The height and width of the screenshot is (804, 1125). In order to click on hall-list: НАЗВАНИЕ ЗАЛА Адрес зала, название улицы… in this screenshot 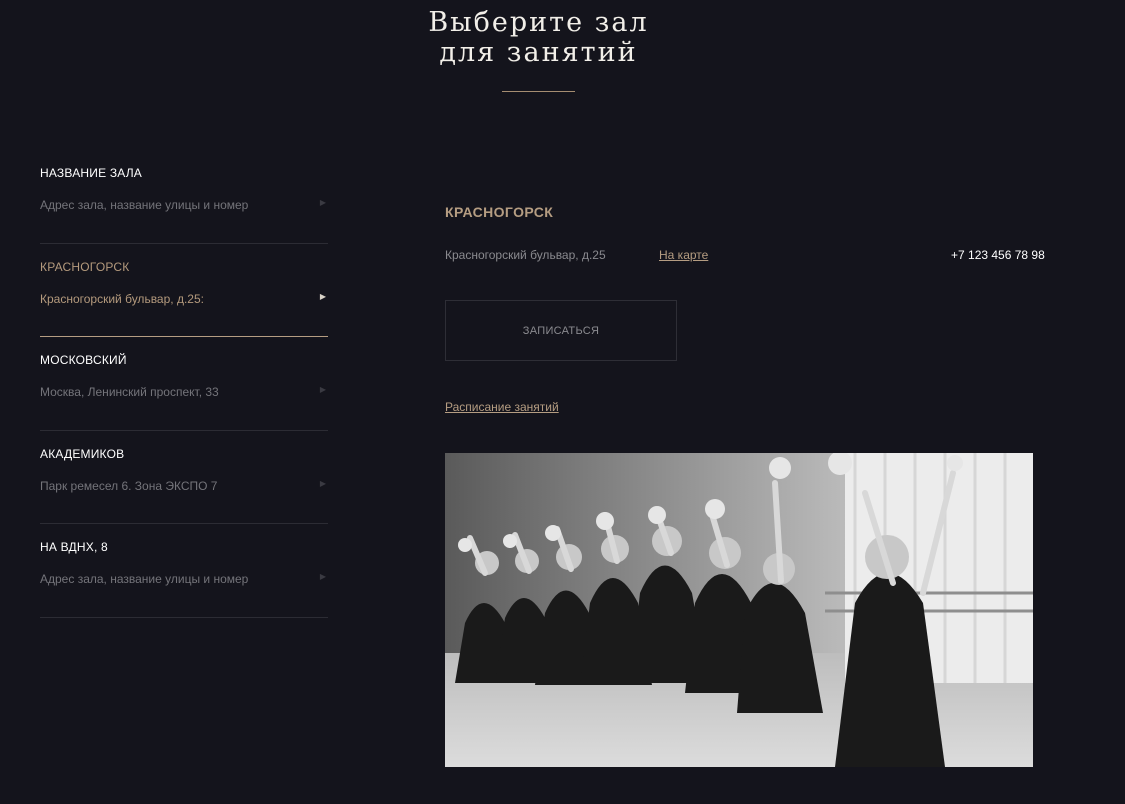, I will do `click(184, 384)`.